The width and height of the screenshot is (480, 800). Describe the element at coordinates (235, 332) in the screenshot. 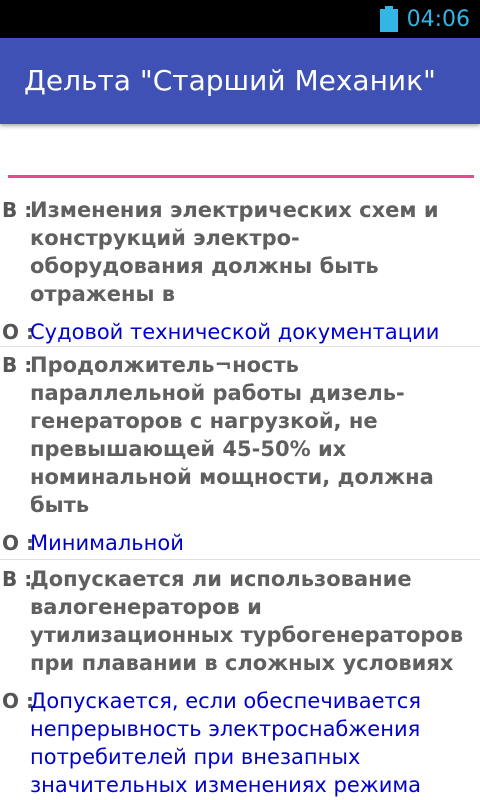

I see `answer-text: Судовой технической документации` at that location.